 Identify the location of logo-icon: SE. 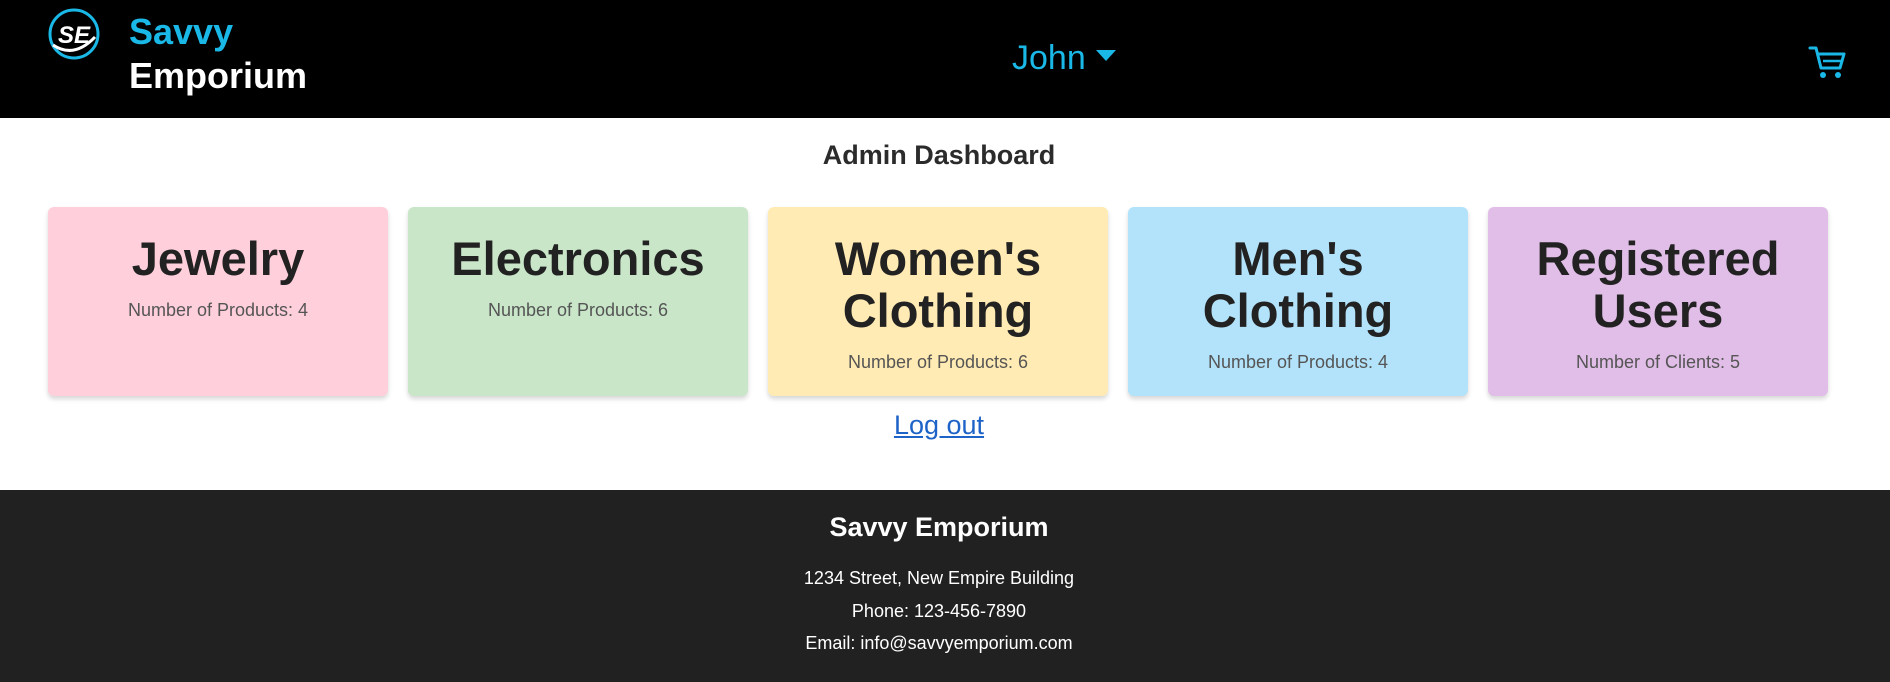
(74, 34).